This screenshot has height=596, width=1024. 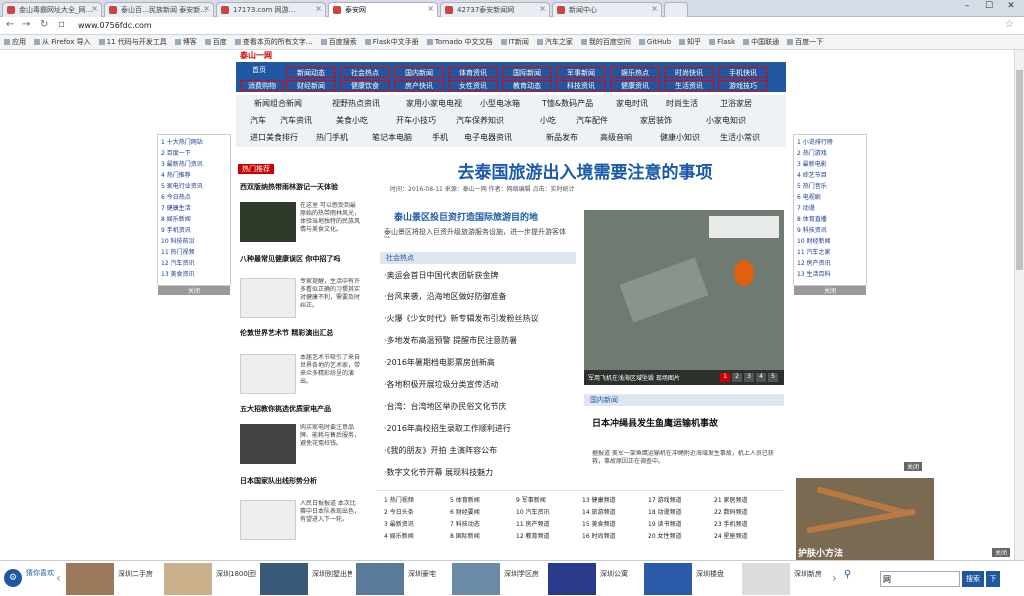 What do you see at coordinates (834, 578) in the screenshot?
I see `next-arrow-icon: ›` at bounding box center [834, 578].